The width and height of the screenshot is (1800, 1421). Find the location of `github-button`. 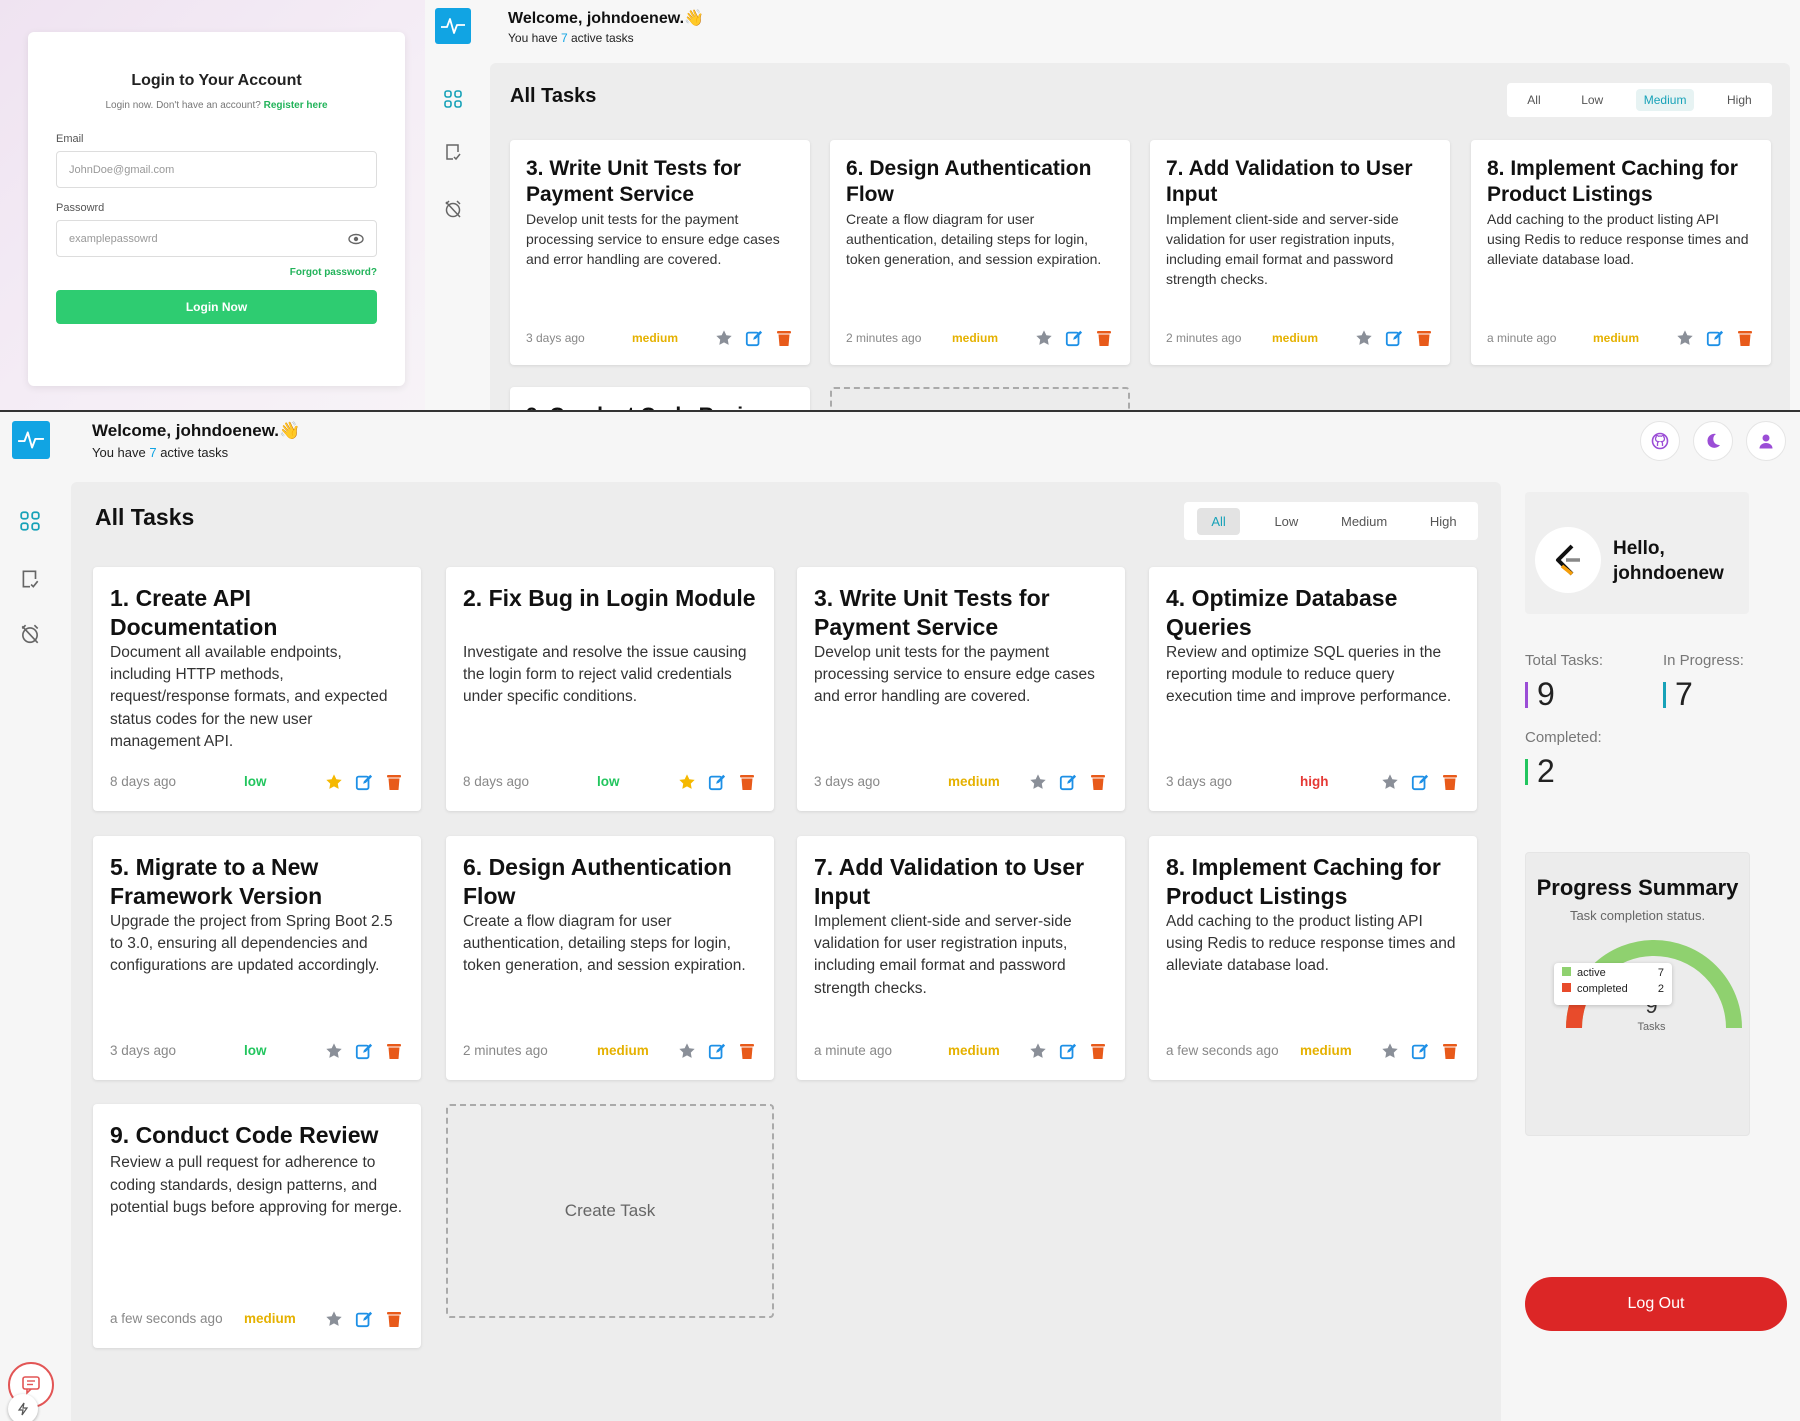

github-button is located at coordinates (1660, 441).